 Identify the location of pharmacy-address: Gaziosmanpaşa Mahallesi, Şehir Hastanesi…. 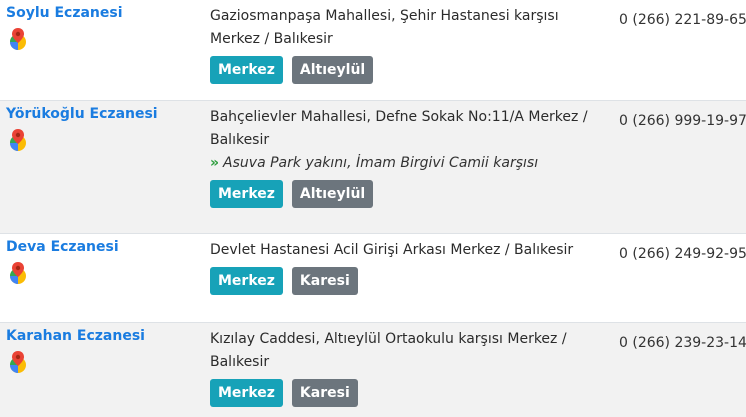
(384, 27).